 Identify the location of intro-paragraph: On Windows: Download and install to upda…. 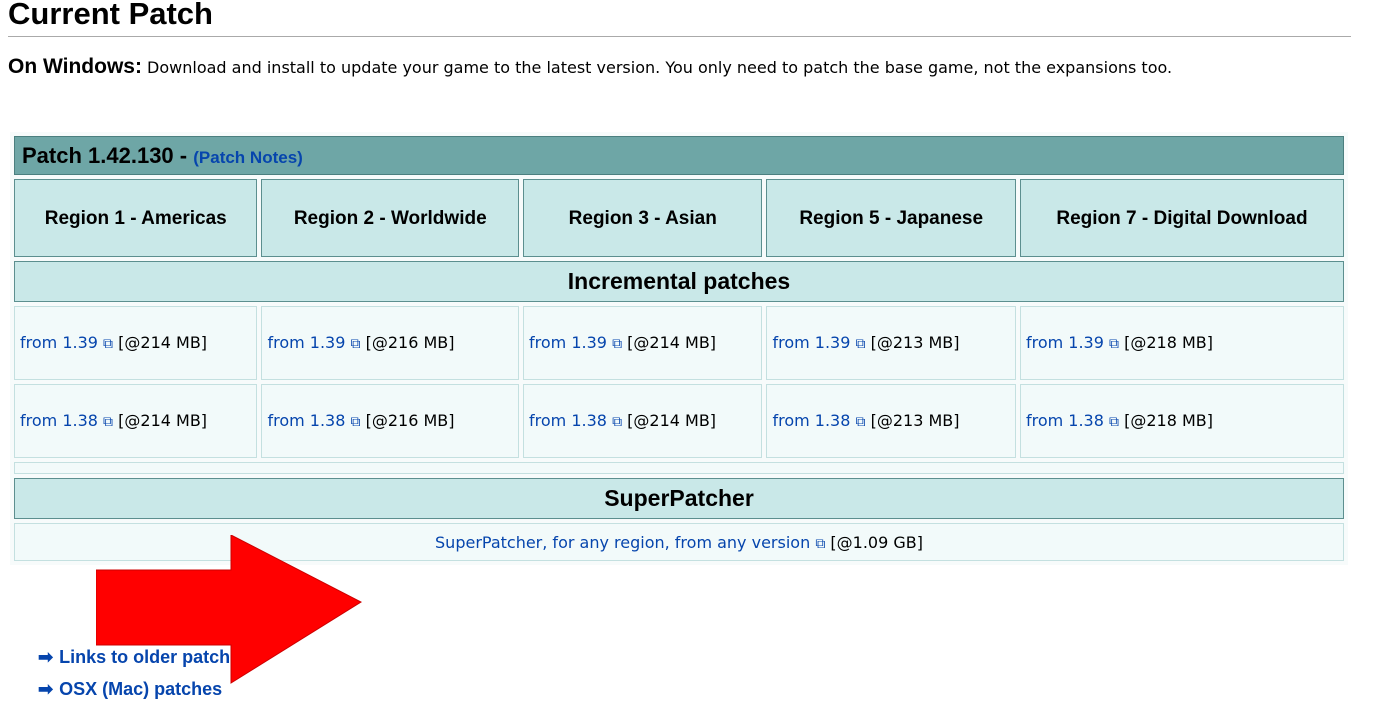
(668, 67).